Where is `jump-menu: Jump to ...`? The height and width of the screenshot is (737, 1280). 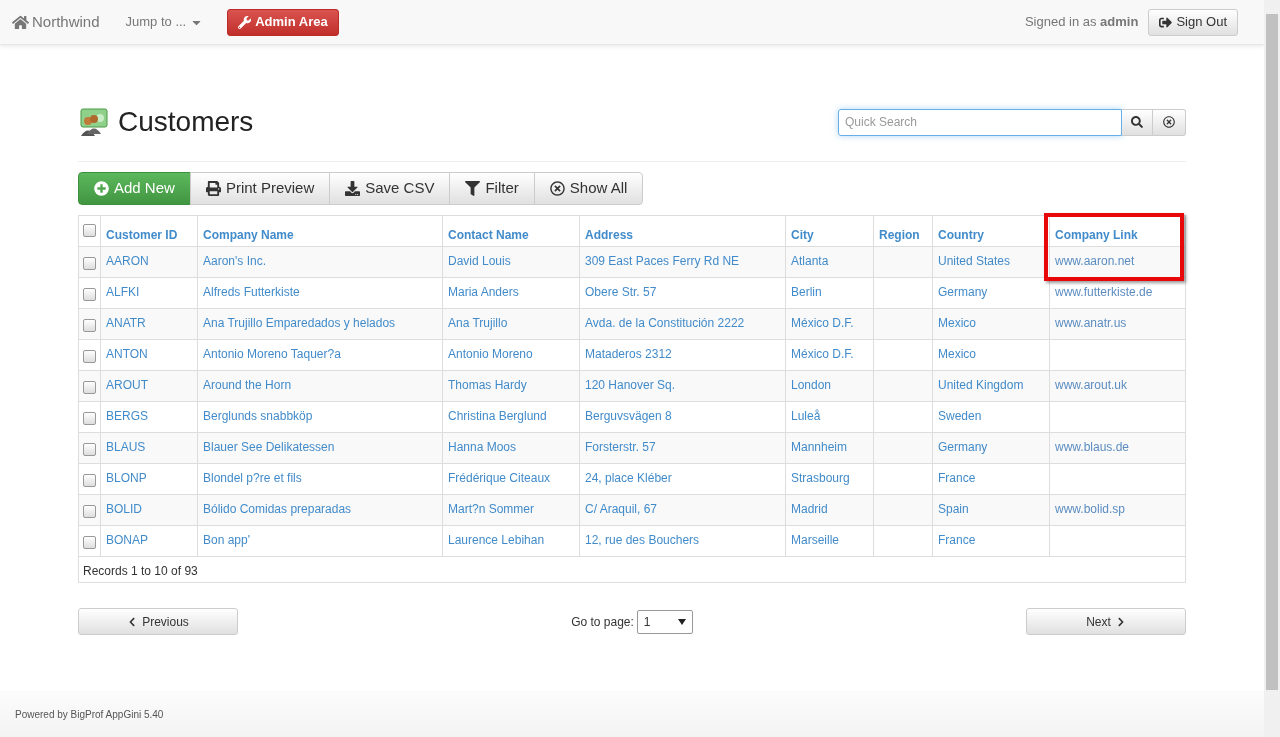 jump-menu: Jump to ... is located at coordinates (164, 22).